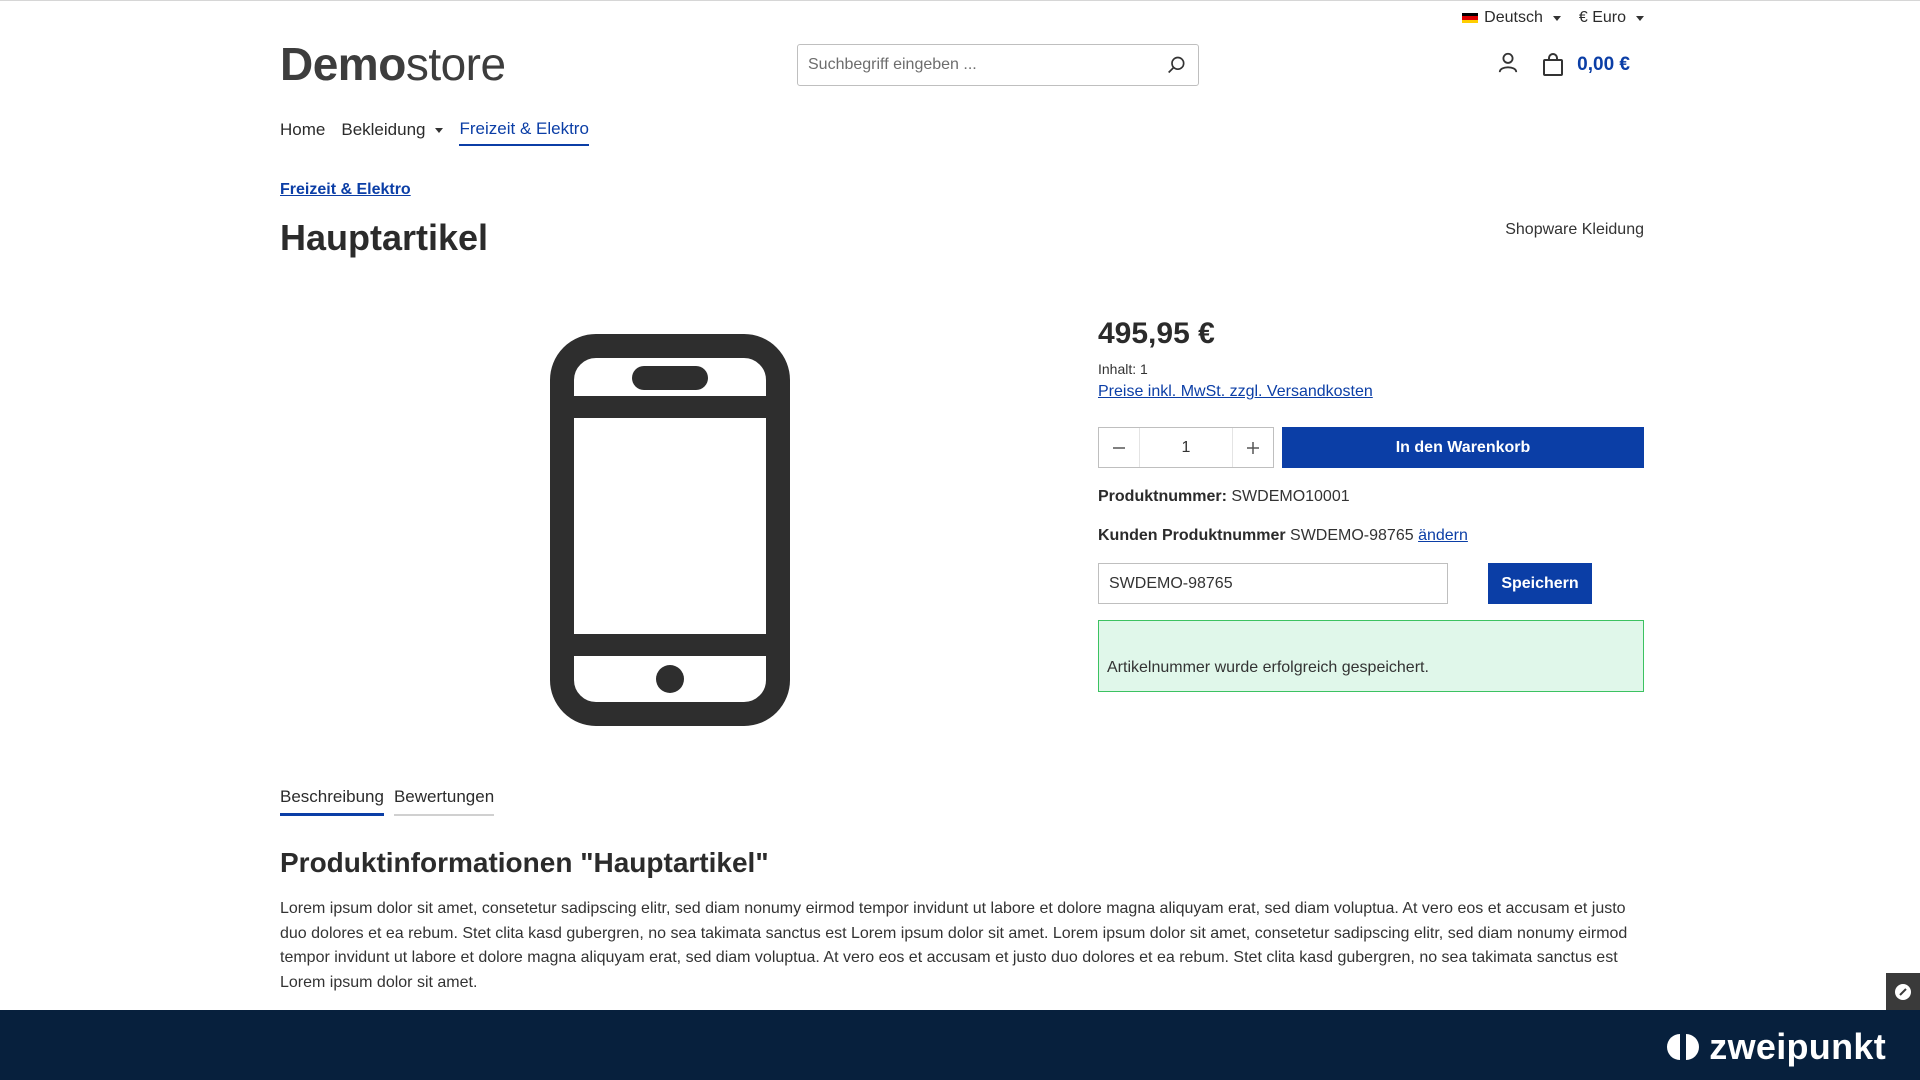  Describe the element at coordinates (1235, 392) in the screenshot. I see `tax-shipping-link: Preise inkl. MwSt. zzgl. Versandkosten` at that location.